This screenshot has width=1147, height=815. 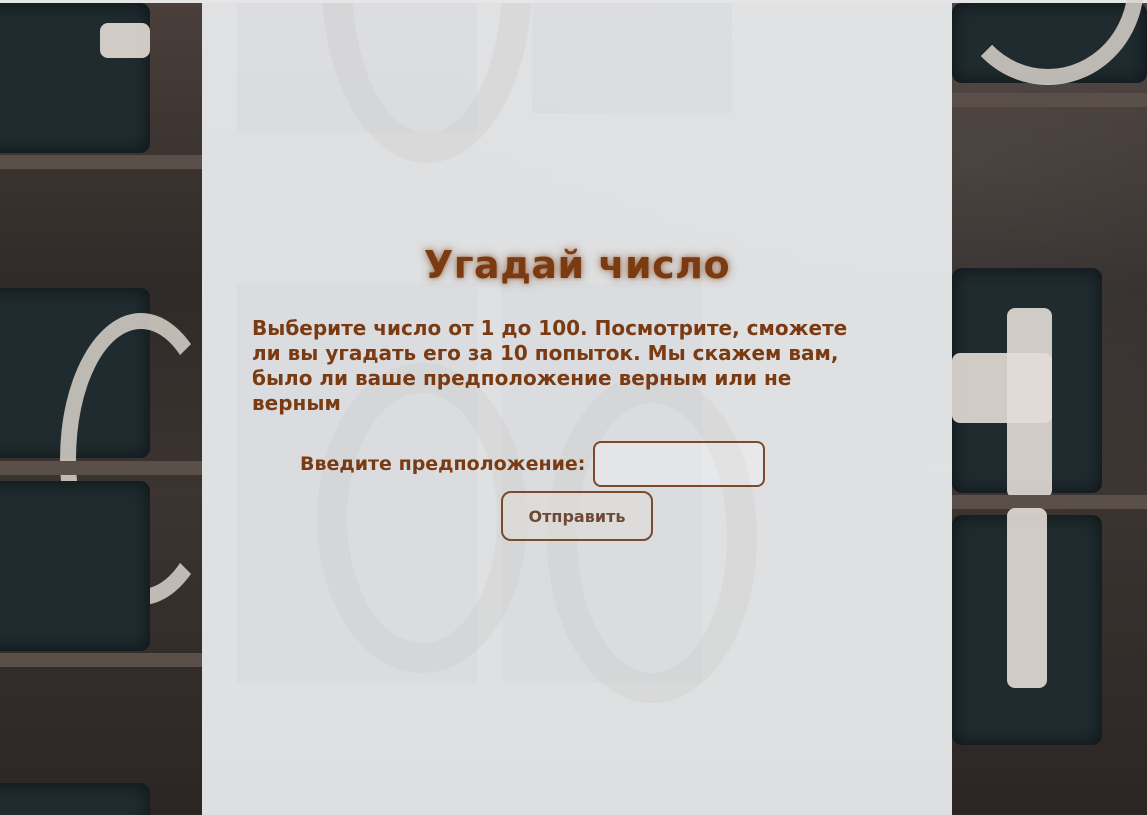 I want to click on guess-label: Введите предположение:, so click(x=443, y=464).